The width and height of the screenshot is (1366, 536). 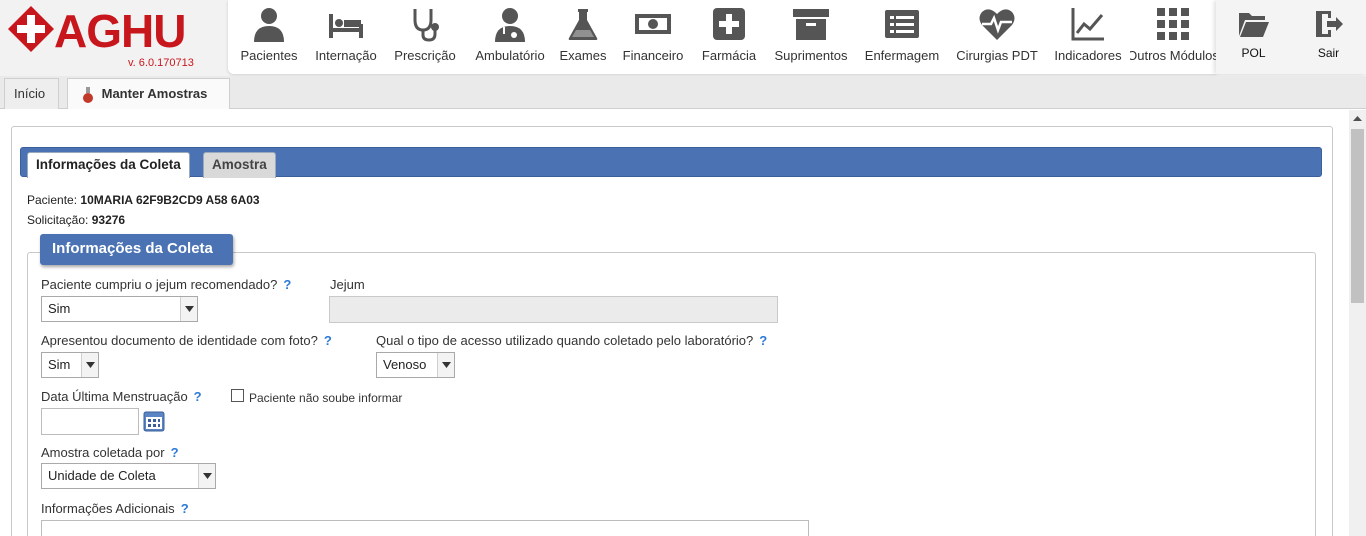 I want to click on coletada-por-select: Unidade de Coleta, so click(x=128, y=476).